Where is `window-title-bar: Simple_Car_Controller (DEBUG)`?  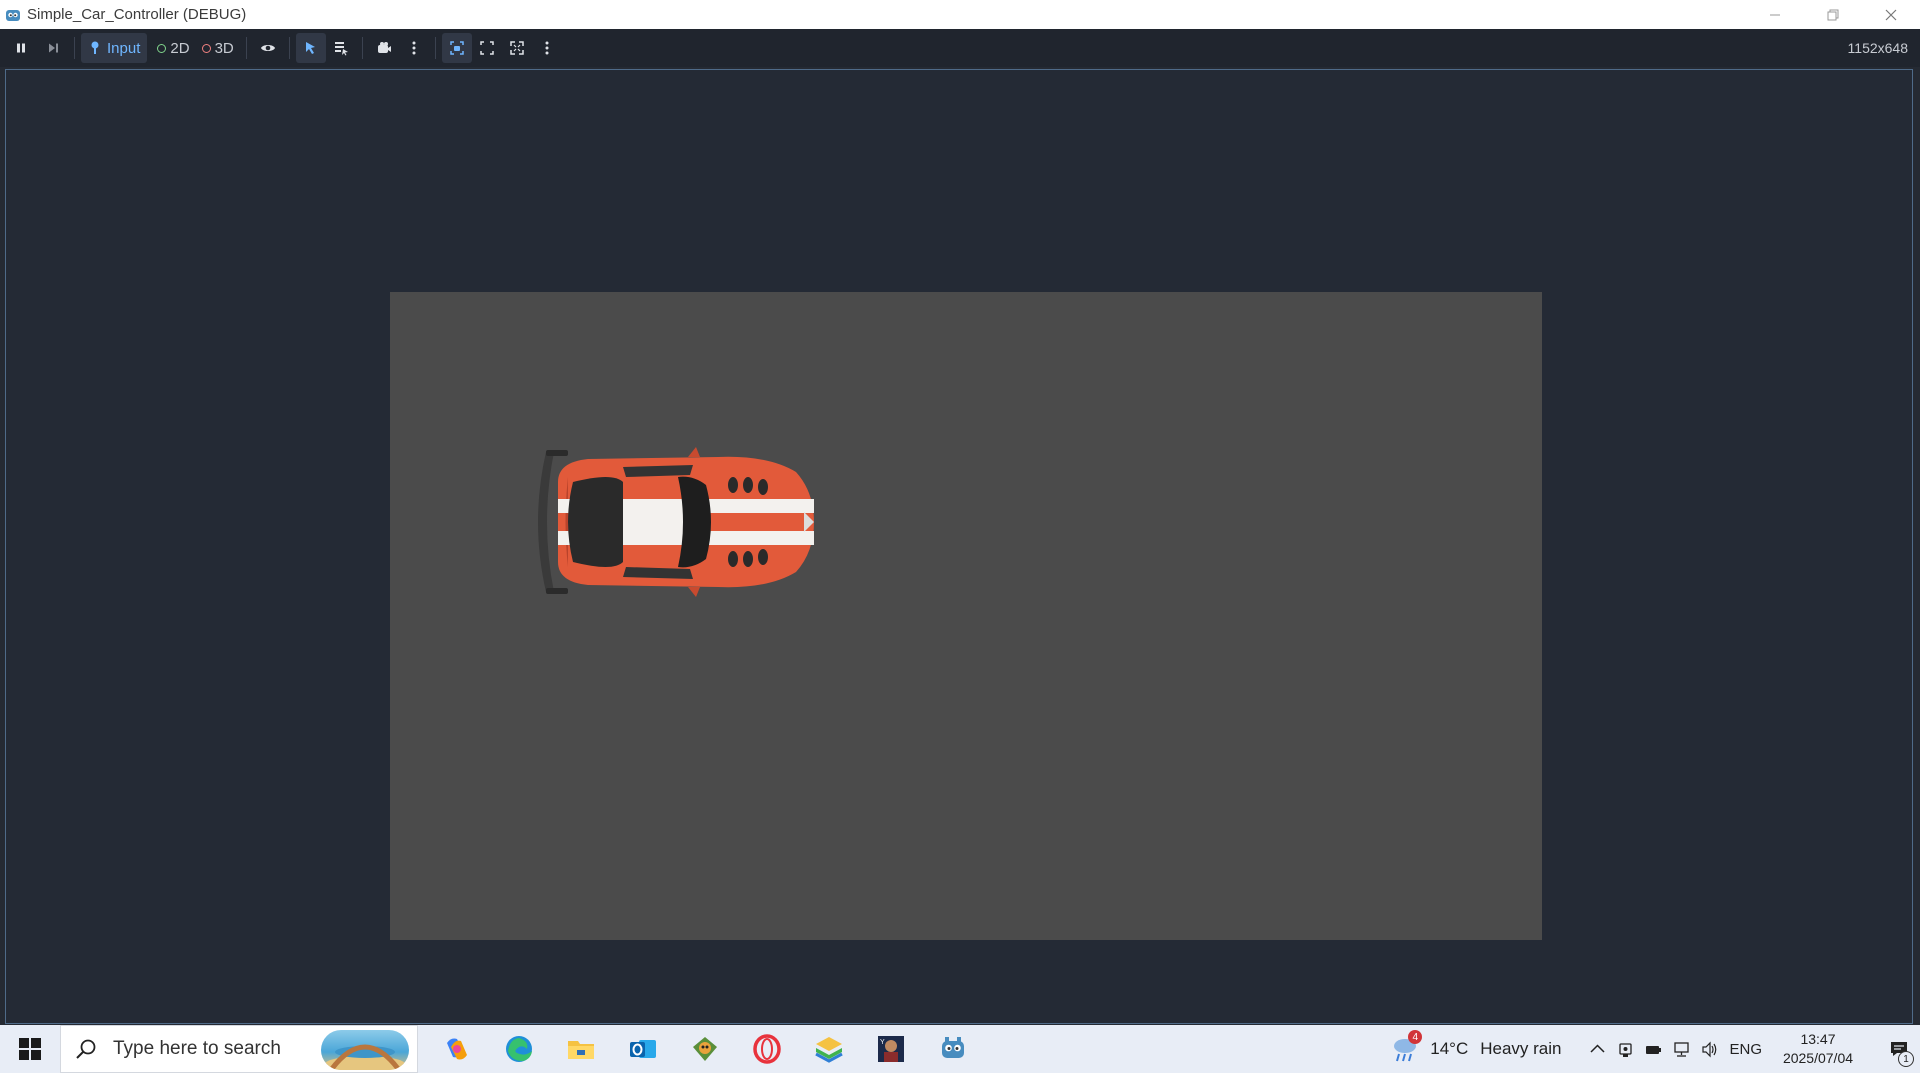
window-title-bar: Simple_Car_Controller (DEBUG) is located at coordinates (960, 14).